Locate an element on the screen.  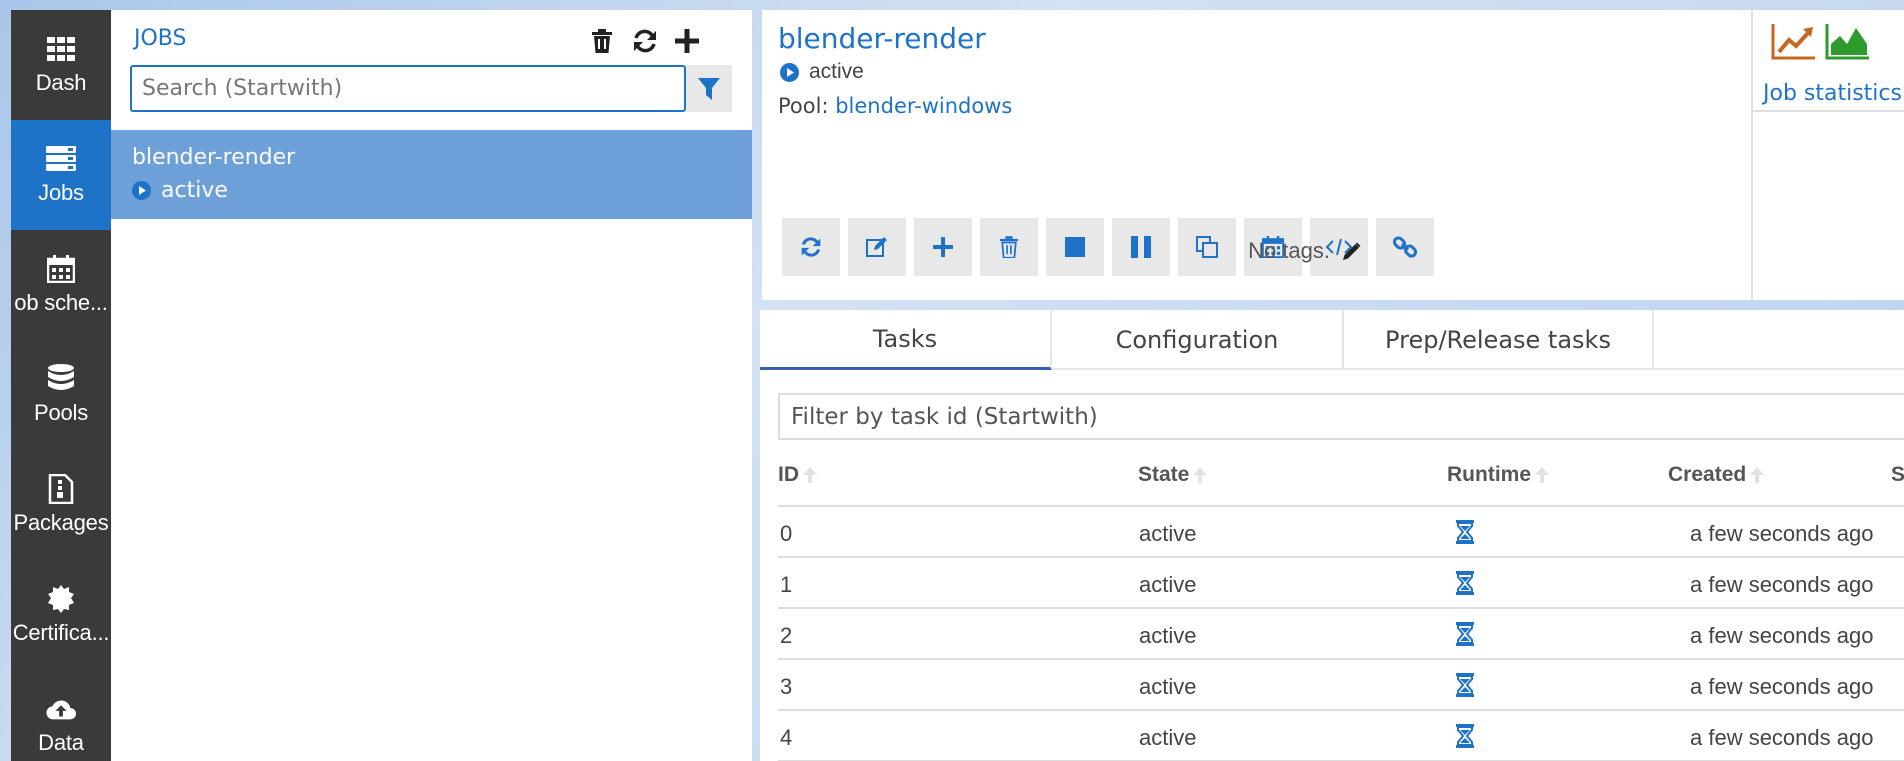
job-status-text: active is located at coordinates (836, 71).